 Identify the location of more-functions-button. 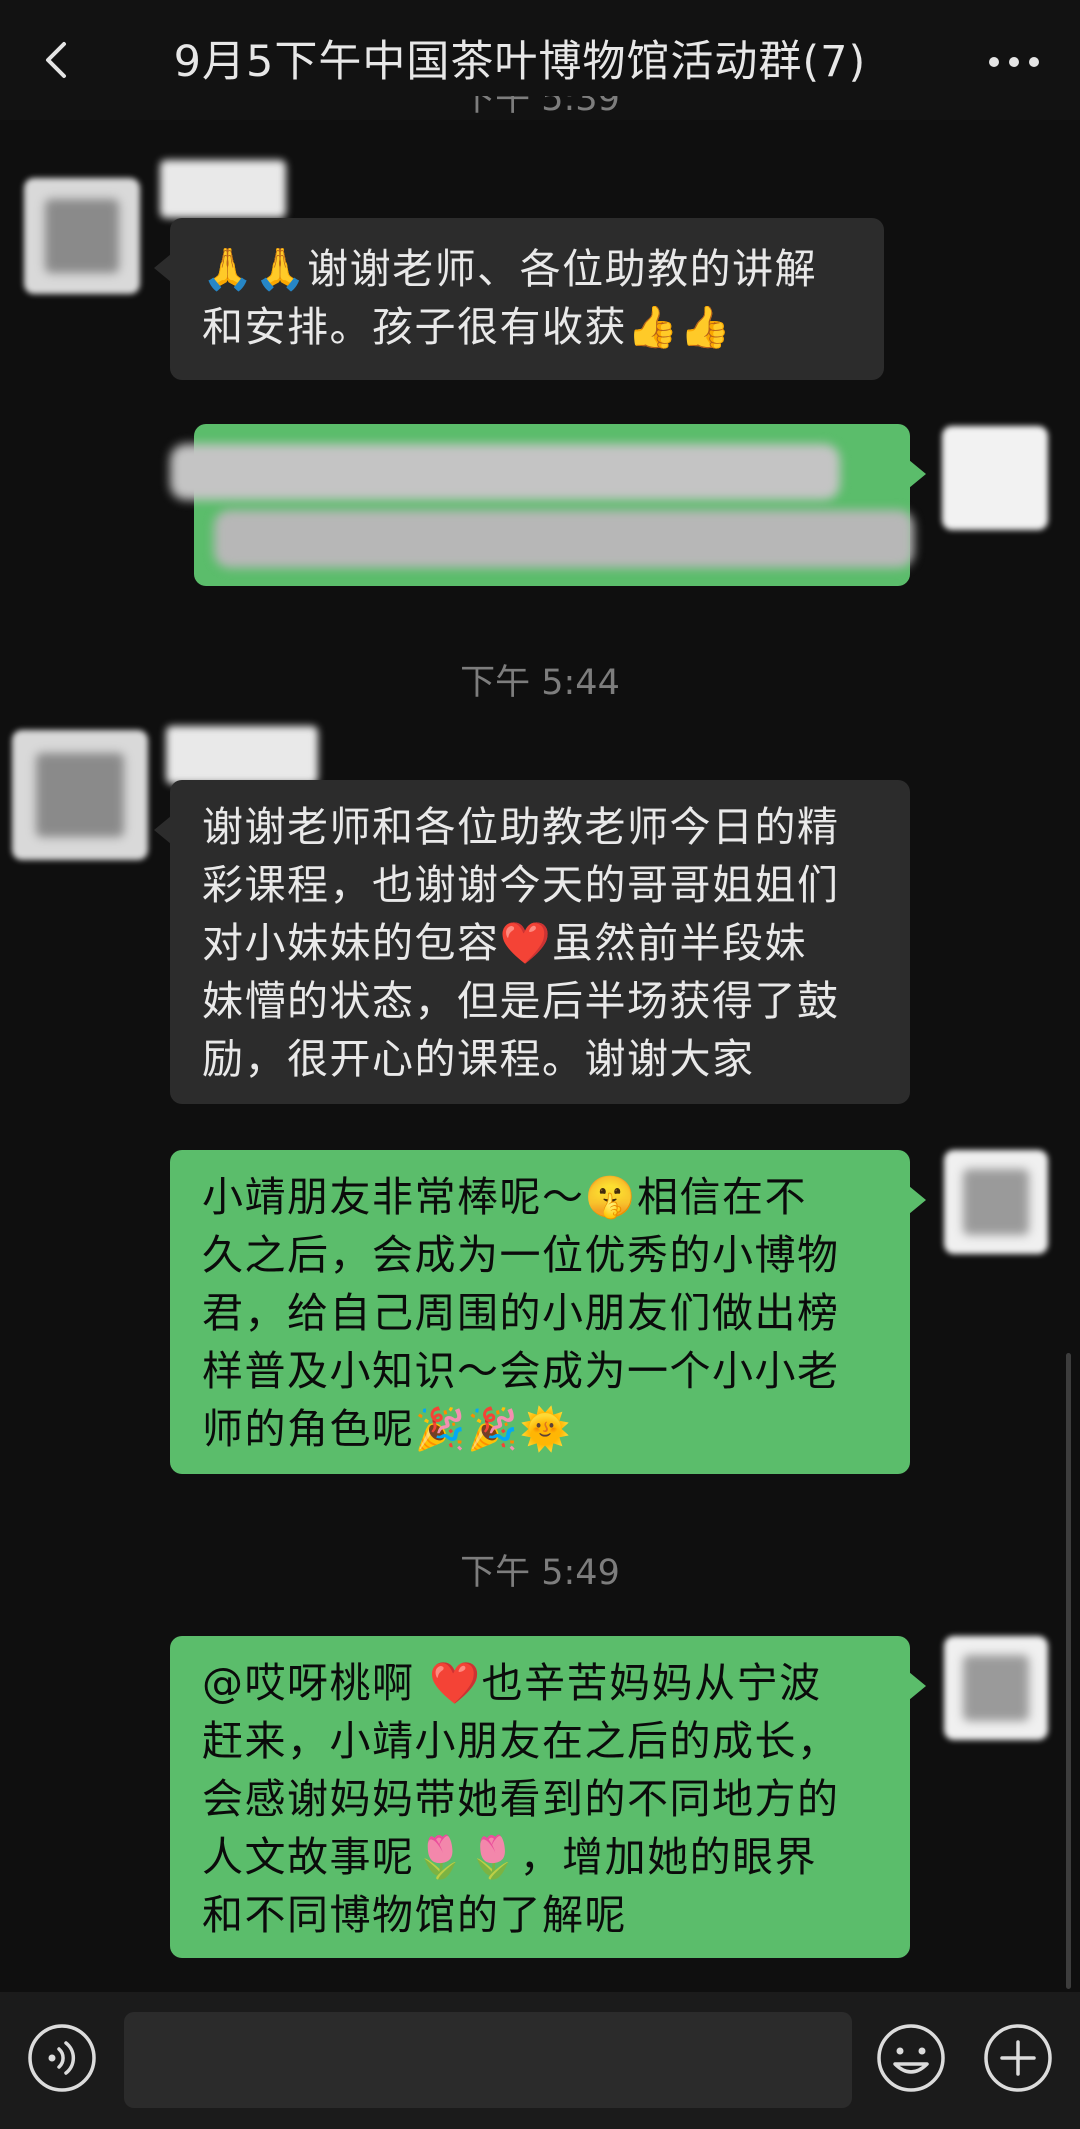
(1018, 2058).